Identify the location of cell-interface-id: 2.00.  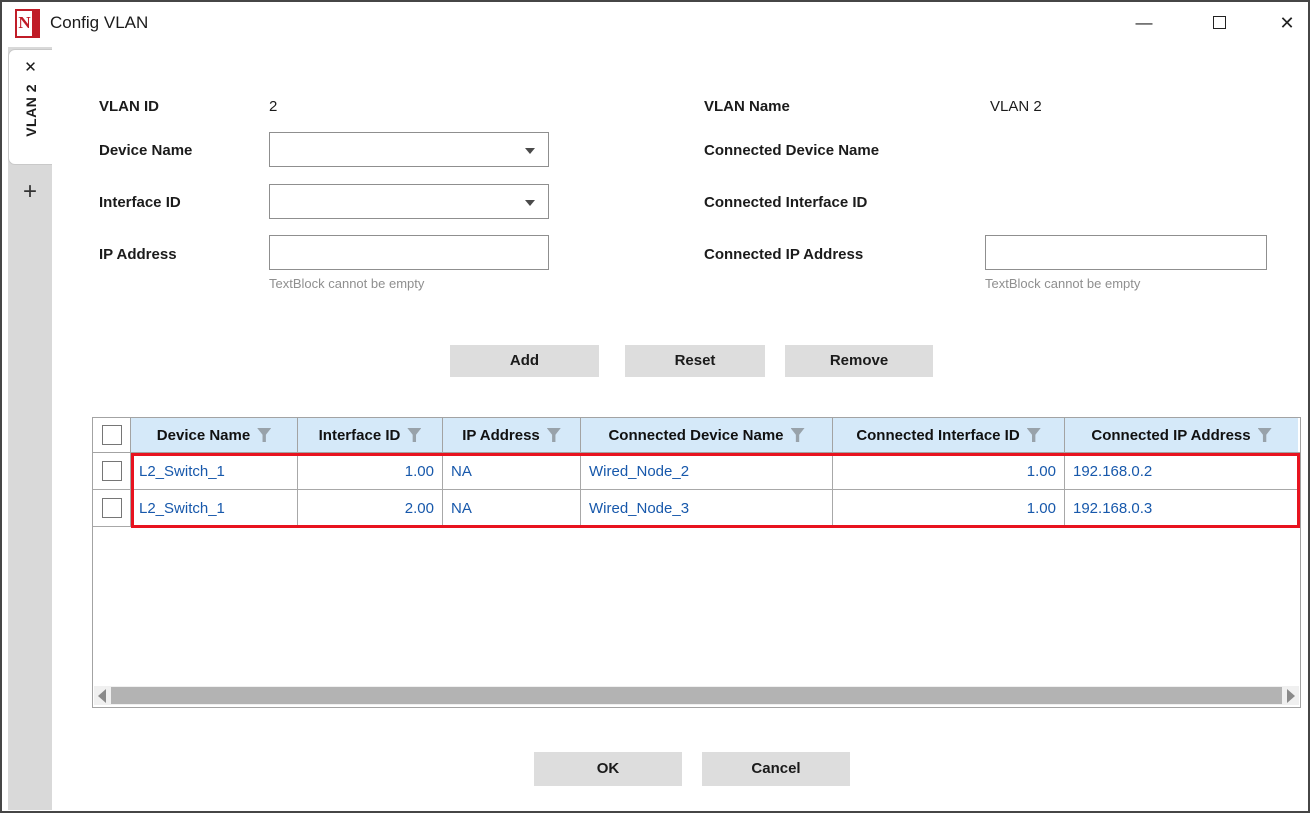
(370, 508).